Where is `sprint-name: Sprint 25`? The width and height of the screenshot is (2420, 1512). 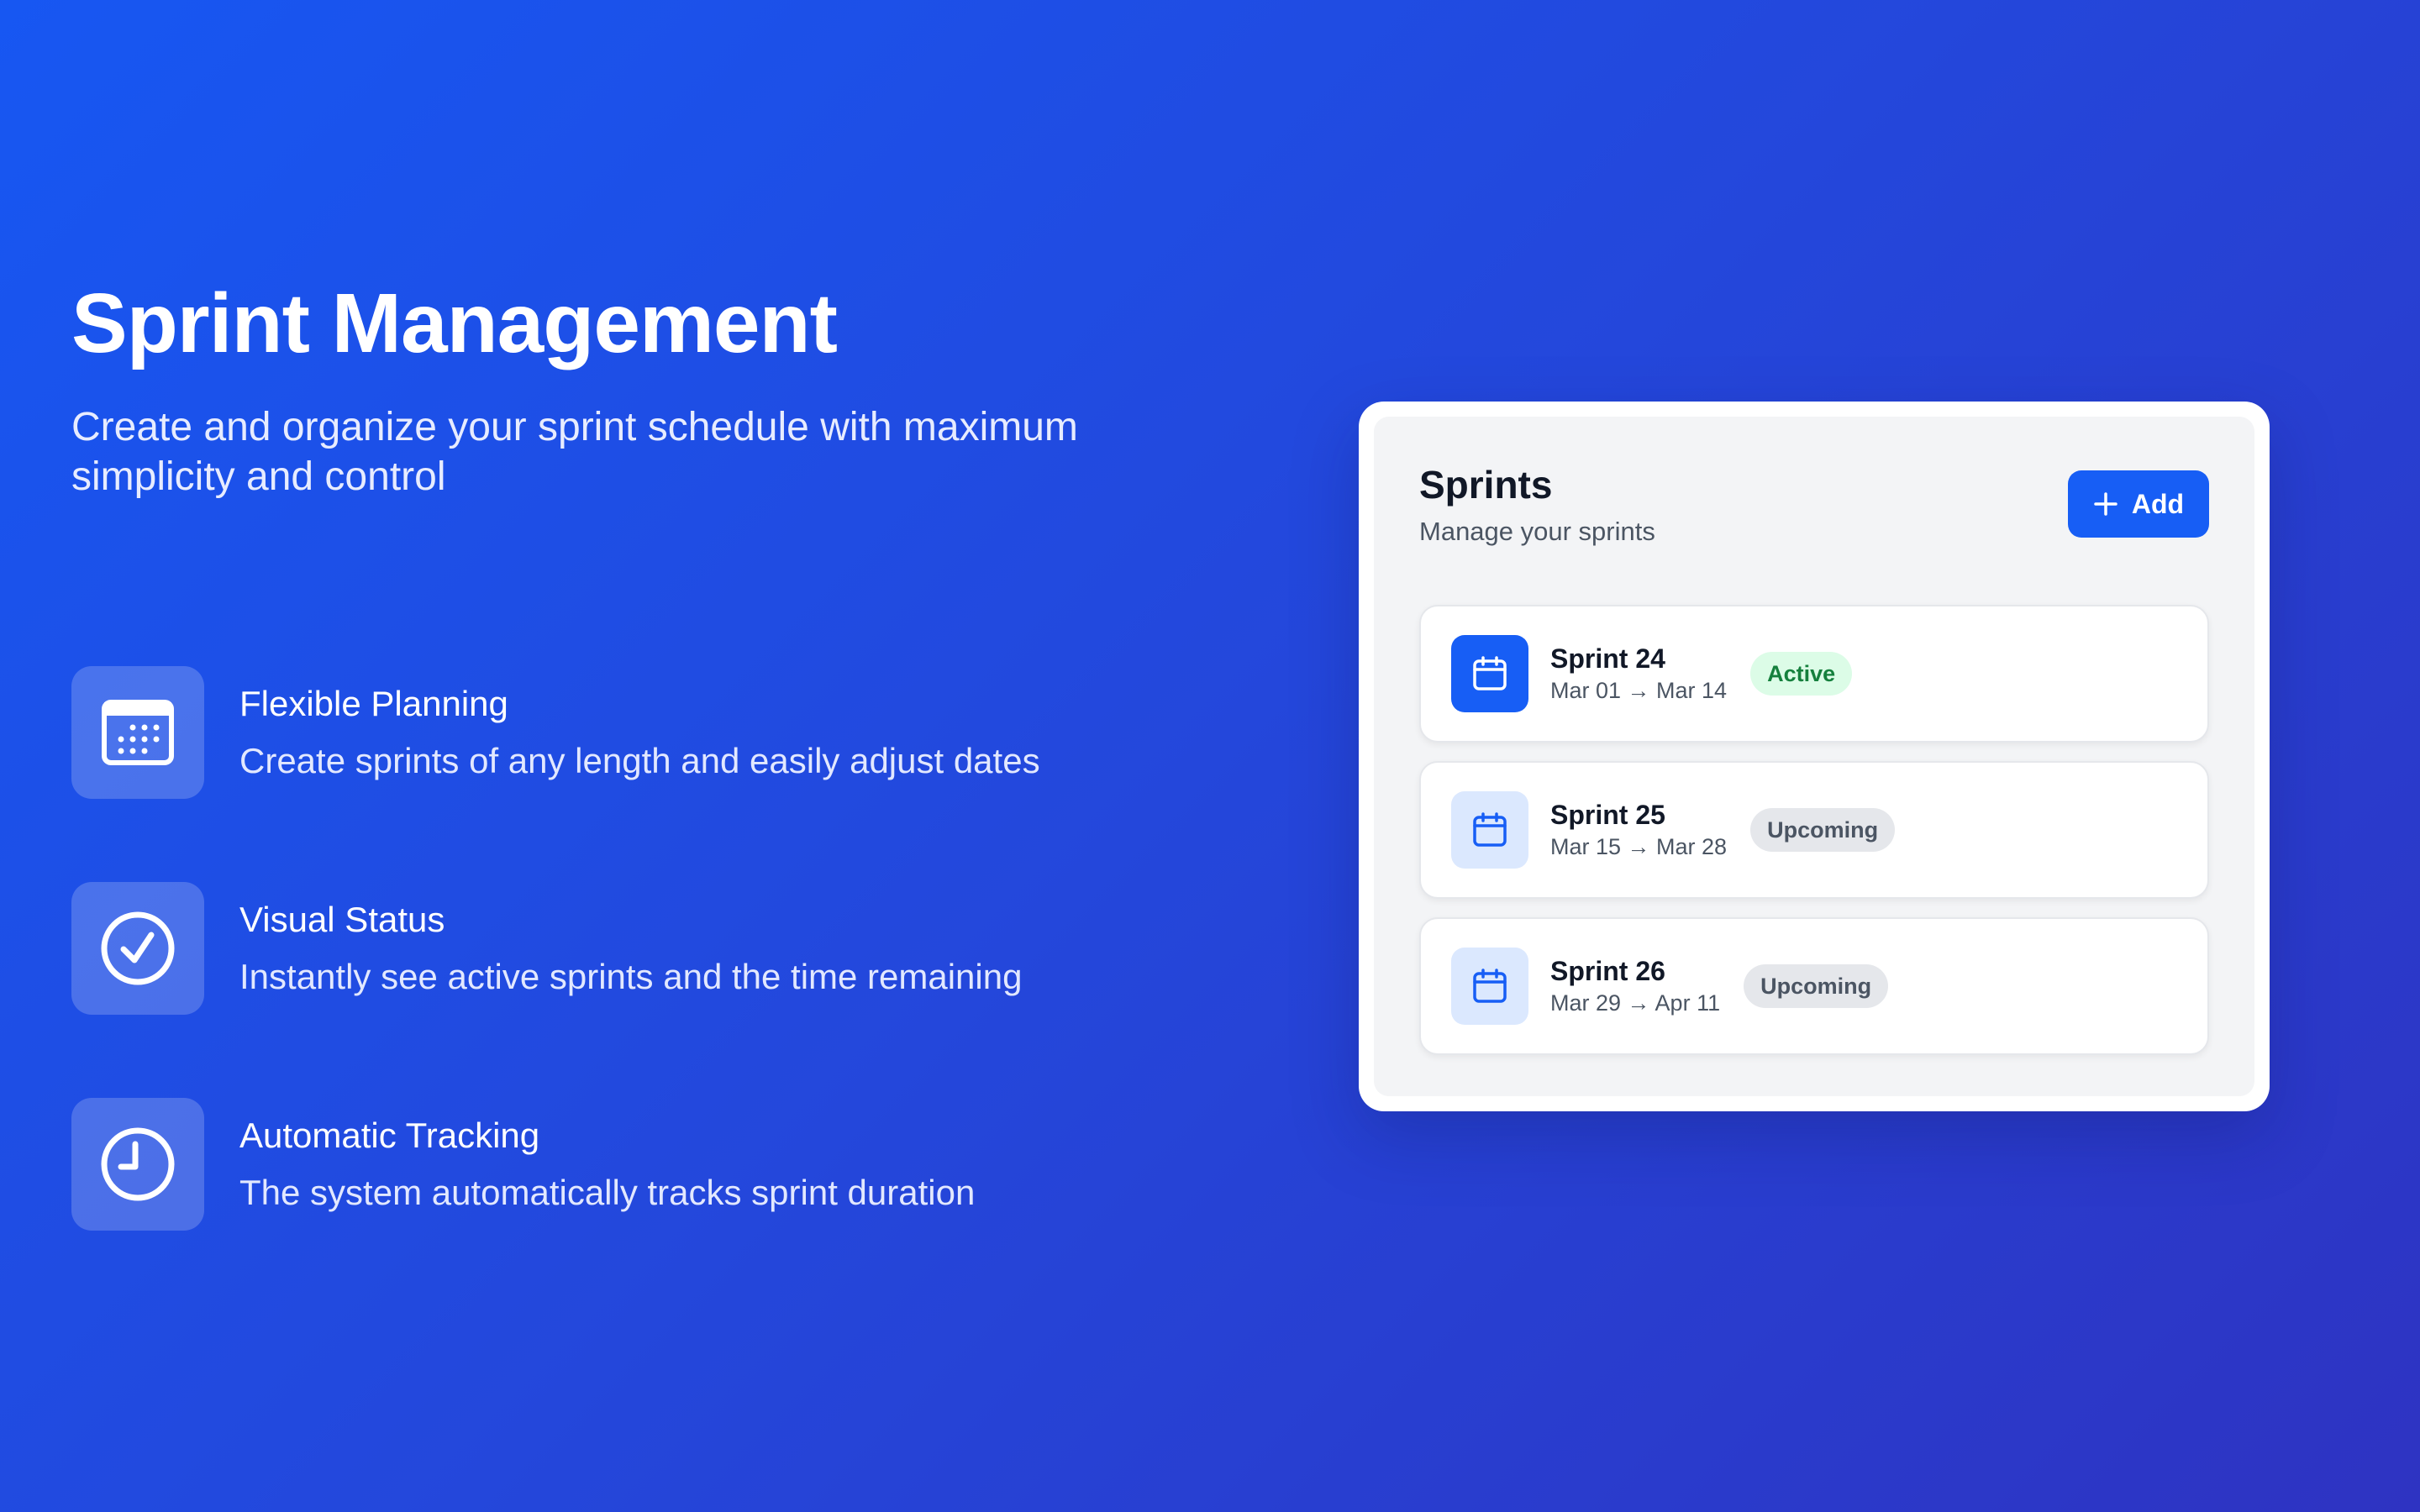
sprint-name: Sprint 25 is located at coordinates (1607, 815).